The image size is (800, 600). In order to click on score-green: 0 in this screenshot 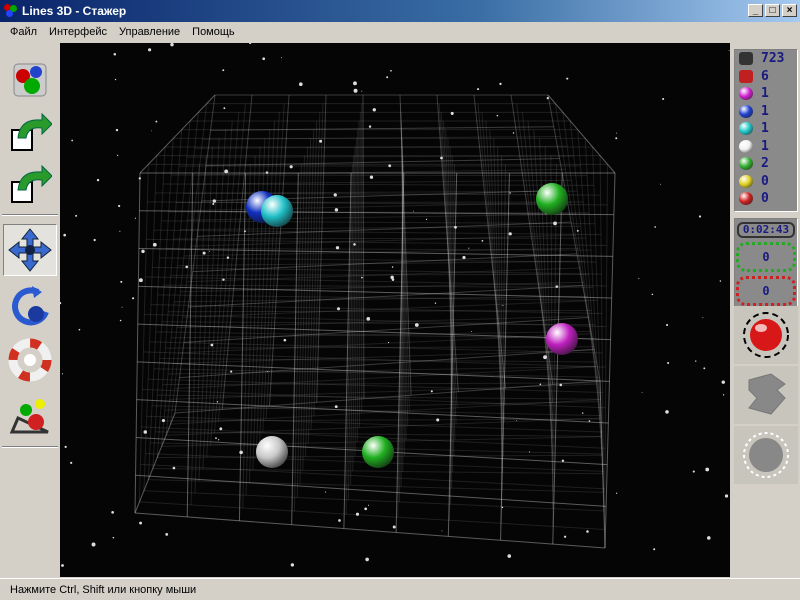, I will do `click(766, 257)`.